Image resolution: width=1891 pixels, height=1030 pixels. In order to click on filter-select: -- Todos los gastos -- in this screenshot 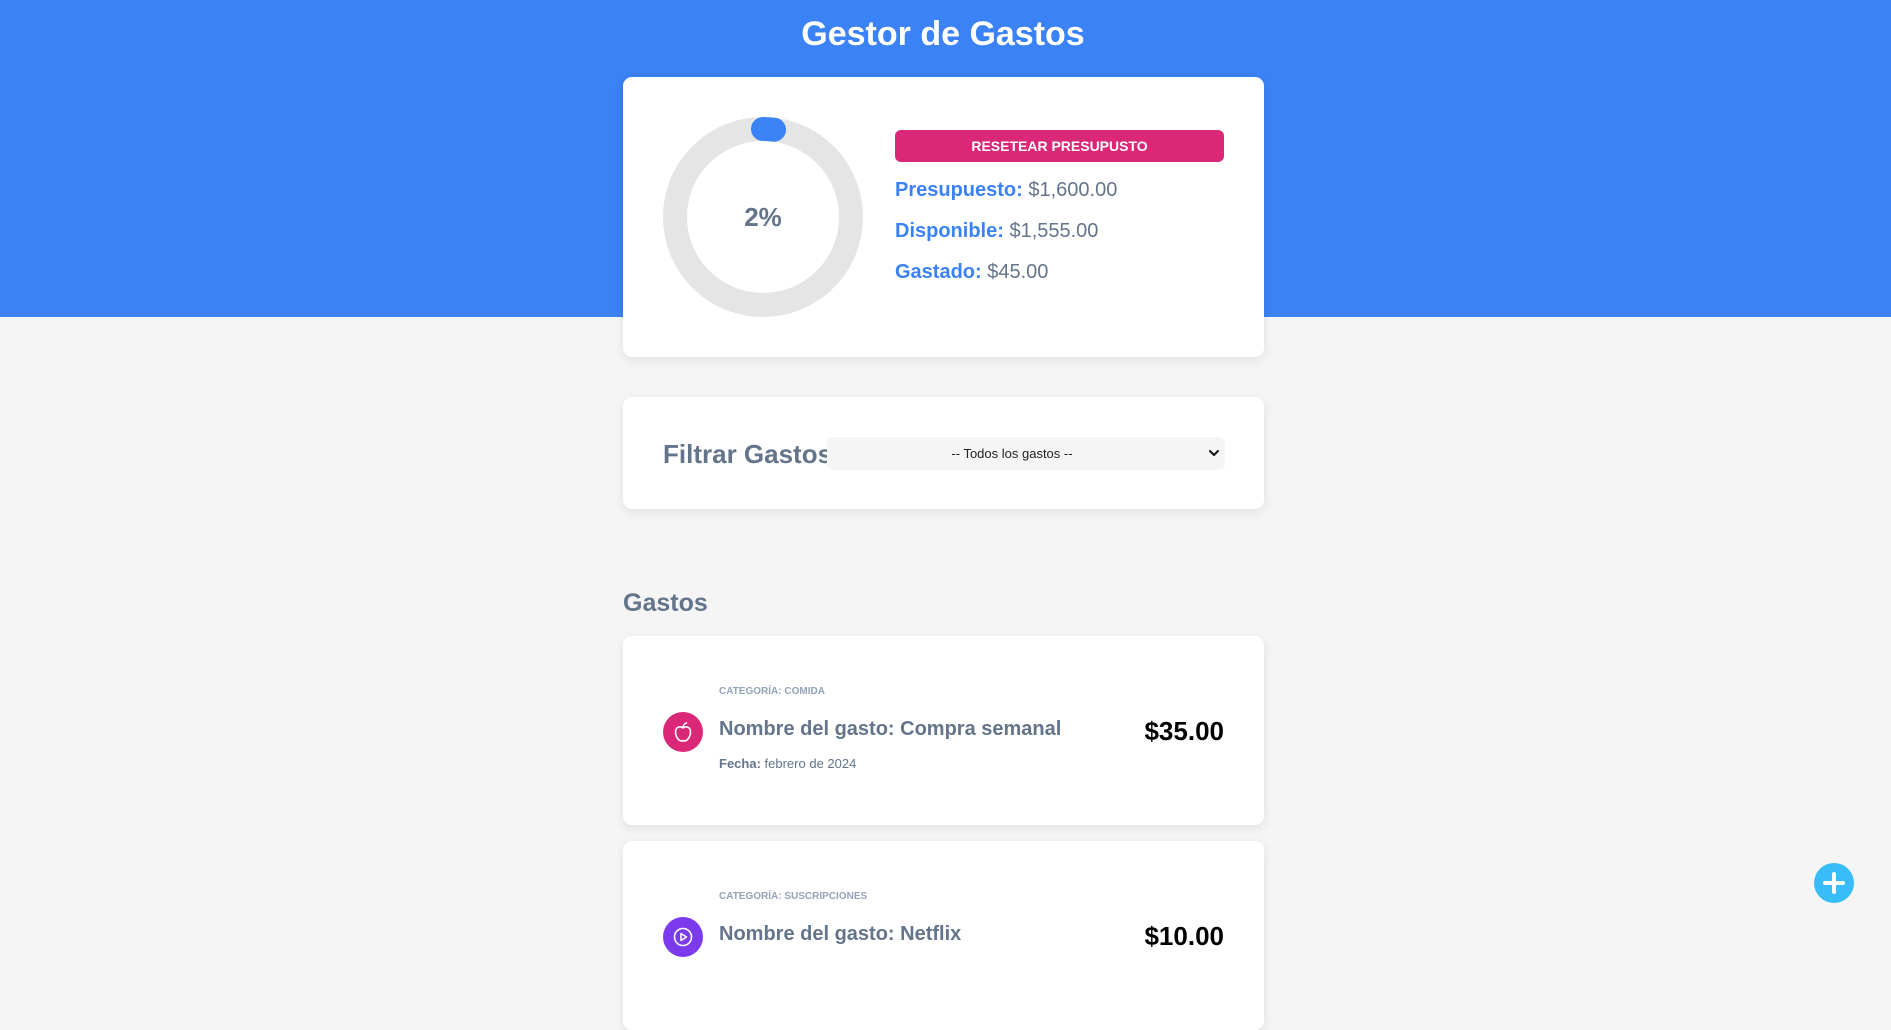, I will do `click(1026, 453)`.